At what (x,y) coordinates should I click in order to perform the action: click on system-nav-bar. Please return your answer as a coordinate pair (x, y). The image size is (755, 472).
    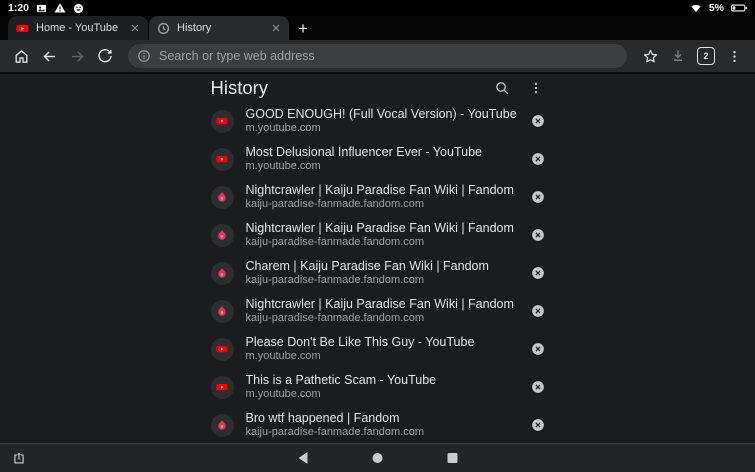
    Looking at the image, I should click on (377, 457).